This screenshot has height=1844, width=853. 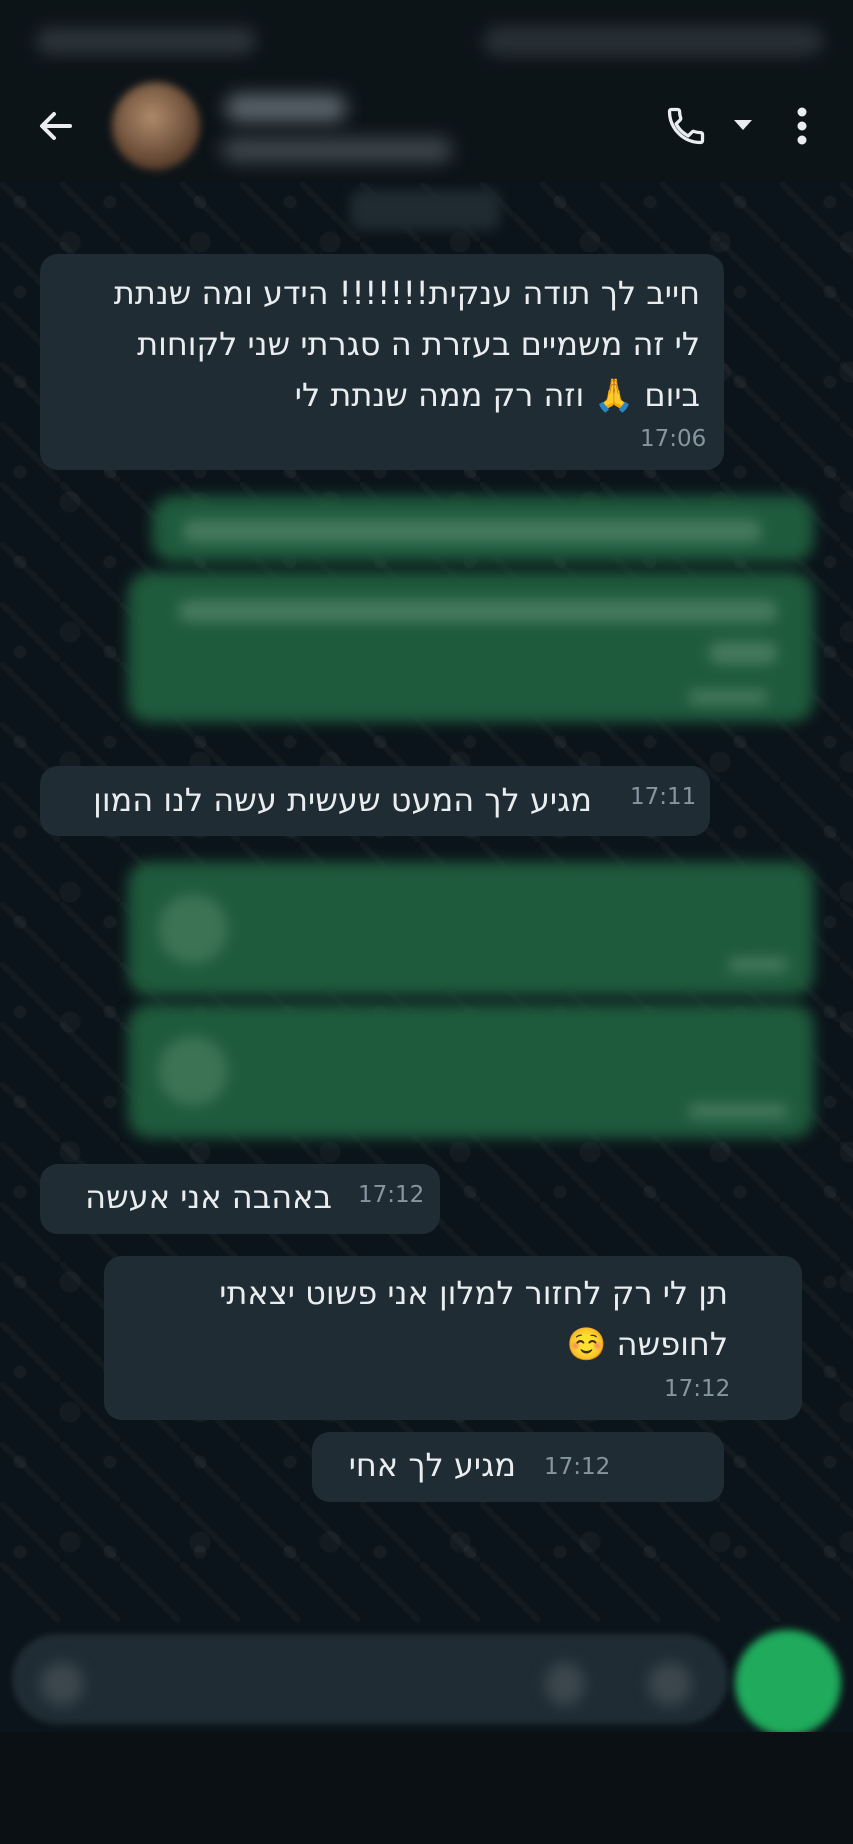 I want to click on contact-avatar, so click(x=156, y=126).